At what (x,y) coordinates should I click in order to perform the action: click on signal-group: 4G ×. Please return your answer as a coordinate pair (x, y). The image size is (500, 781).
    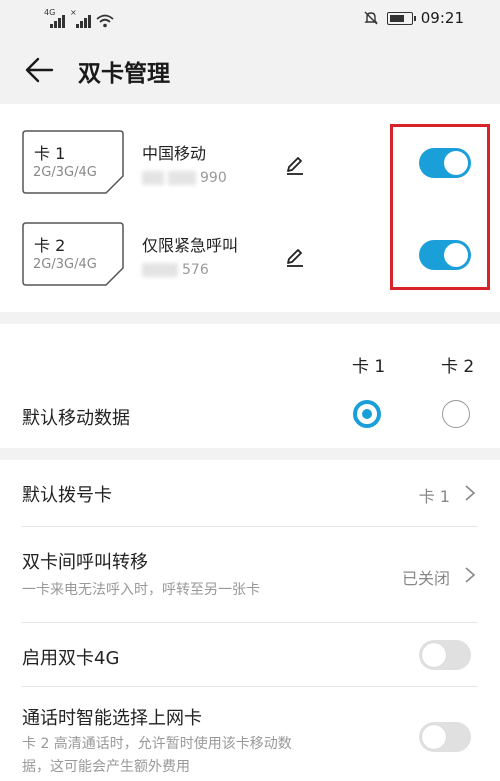
    Looking at the image, I should click on (79, 18).